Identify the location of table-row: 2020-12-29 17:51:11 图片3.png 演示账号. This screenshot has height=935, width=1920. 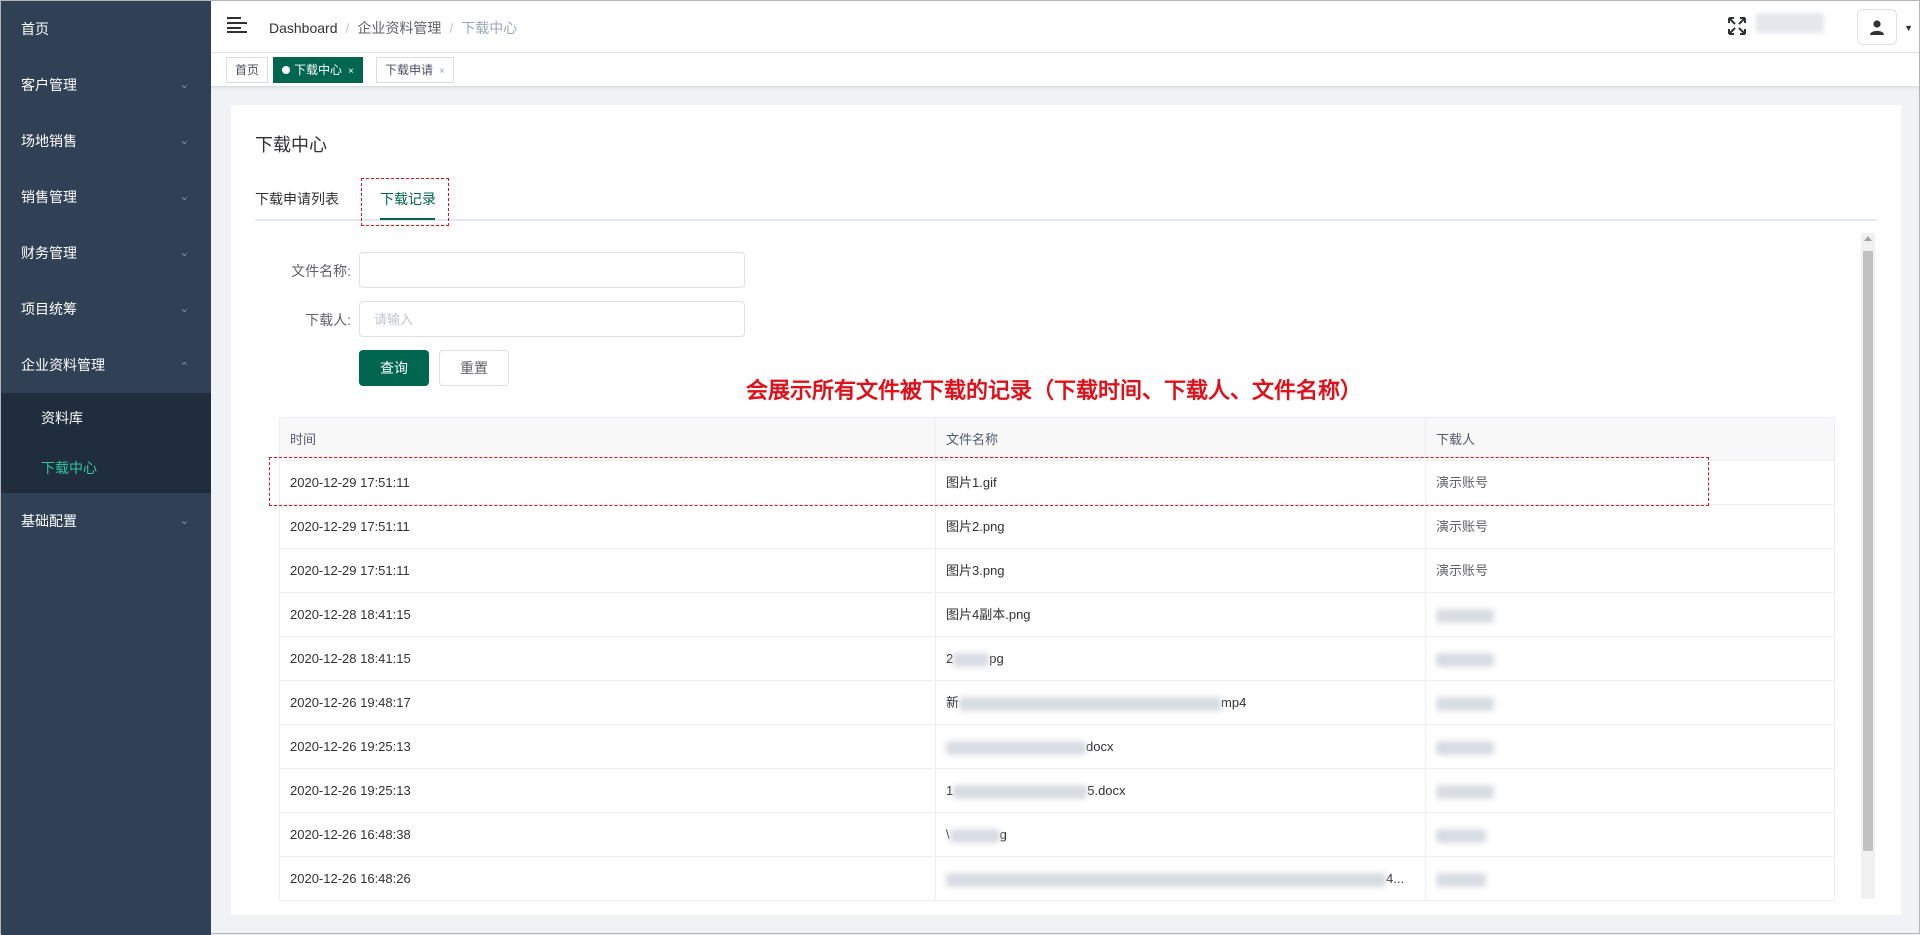
(1057, 571).